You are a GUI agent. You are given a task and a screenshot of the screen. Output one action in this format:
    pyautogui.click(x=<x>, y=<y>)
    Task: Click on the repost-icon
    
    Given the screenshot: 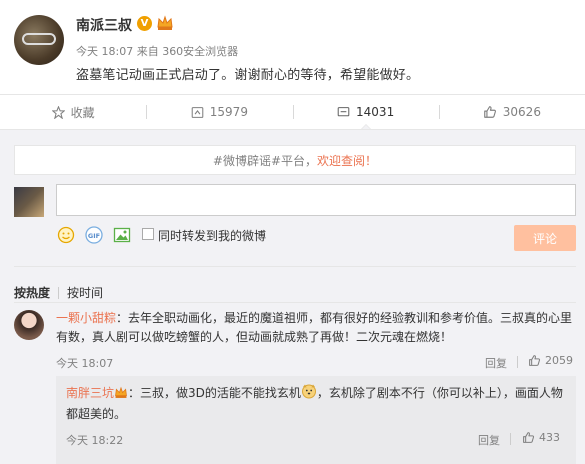 What is the action you would take?
    pyautogui.click(x=197, y=112)
    